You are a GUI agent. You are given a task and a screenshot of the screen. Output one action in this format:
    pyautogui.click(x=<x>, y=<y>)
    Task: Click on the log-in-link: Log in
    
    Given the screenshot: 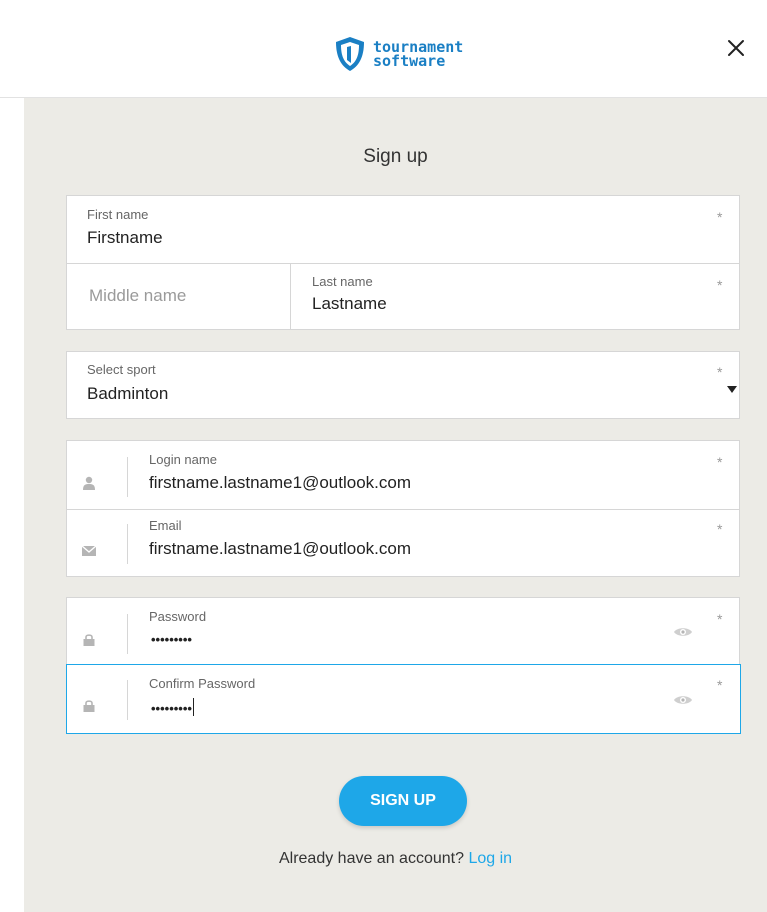 What is the action you would take?
    pyautogui.click(x=490, y=858)
    